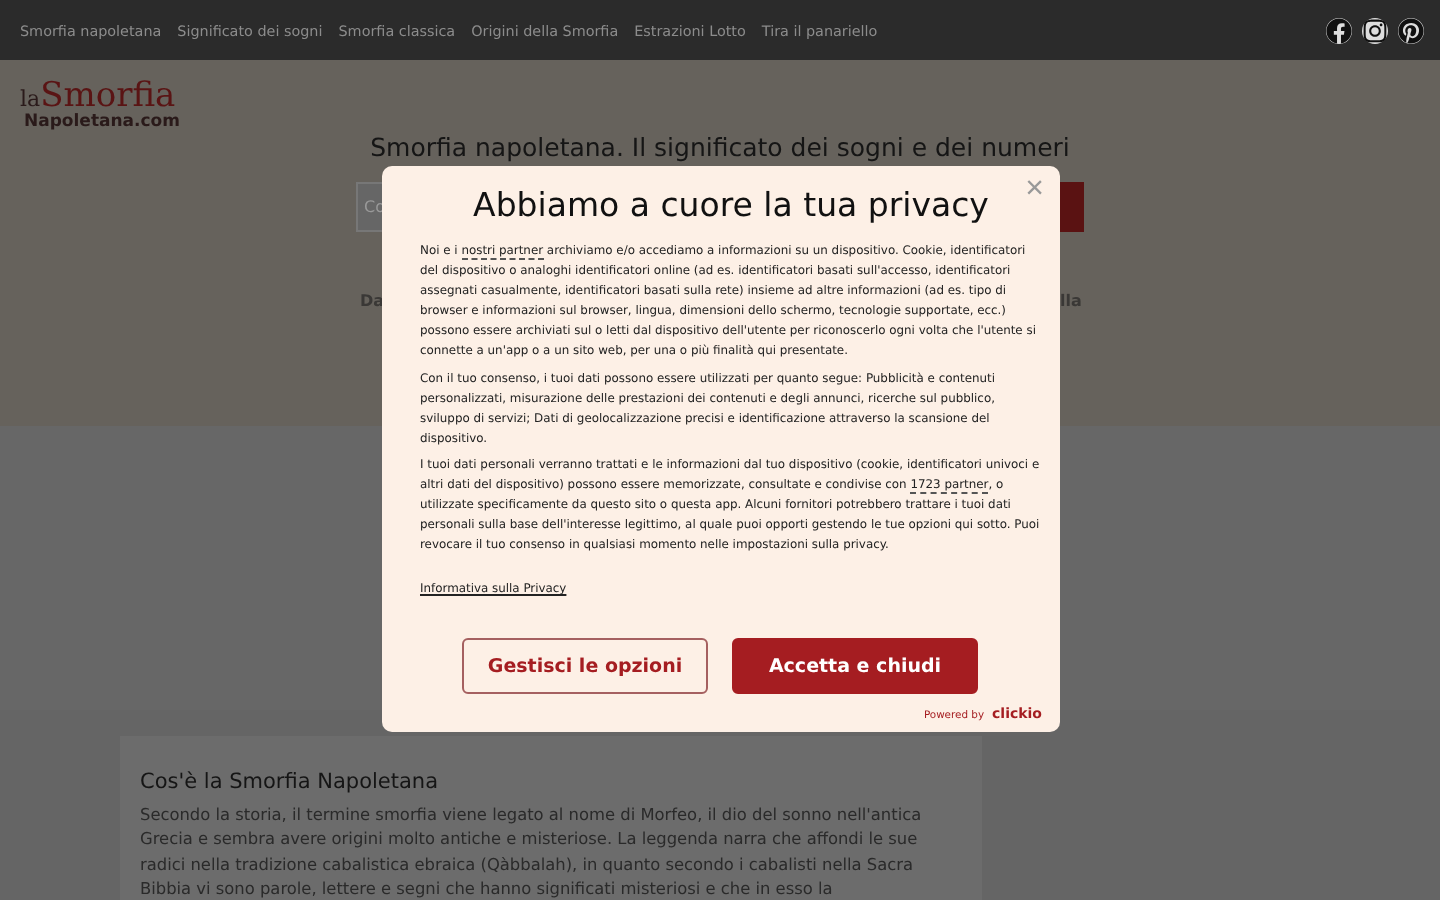 This screenshot has width=1440, height=900. Describe the element at coordinates (720, 147) in the screenshot. I see `page-heading: Smorfia napoletana. Il significato dei sogni e dei numeri` at that location.